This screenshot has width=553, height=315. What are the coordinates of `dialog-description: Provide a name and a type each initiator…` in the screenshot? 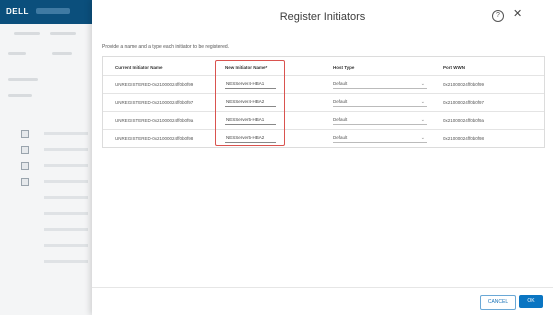 It's located at (166, 47).